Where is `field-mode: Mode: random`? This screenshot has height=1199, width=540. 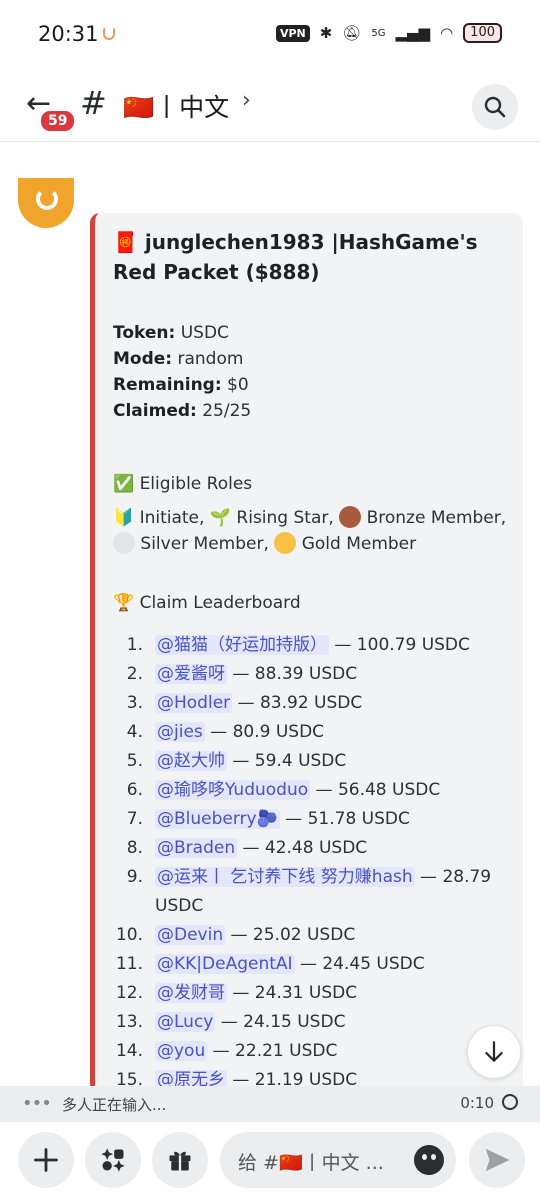 field-mode: Mode: random is located at coordinates (178, 359).